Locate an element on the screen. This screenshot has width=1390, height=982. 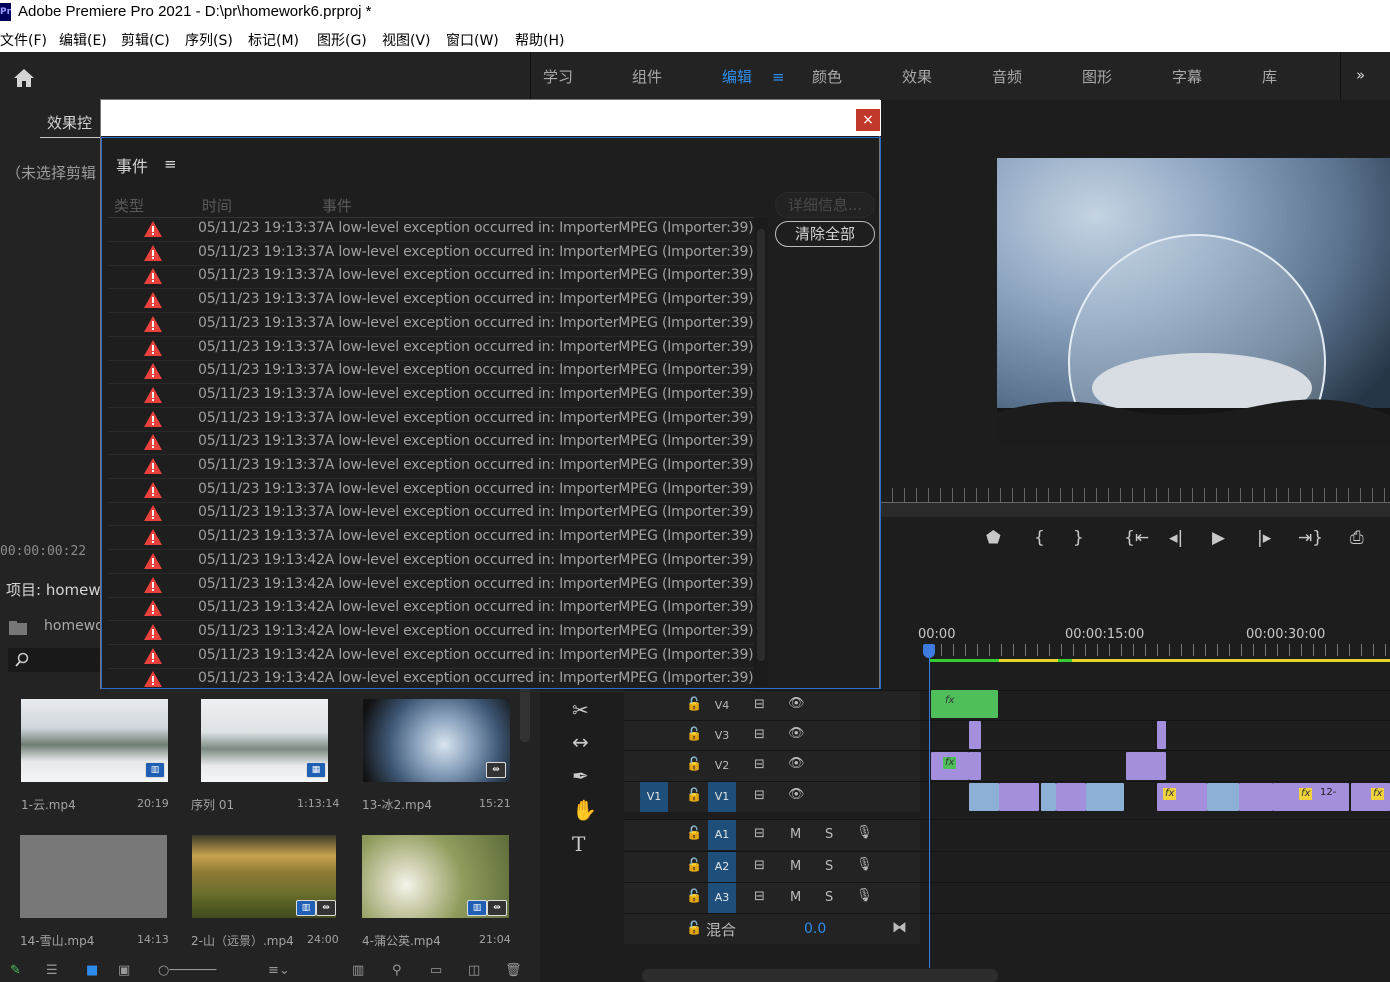
column-time: 时间 is located at coordinates (217, 205).